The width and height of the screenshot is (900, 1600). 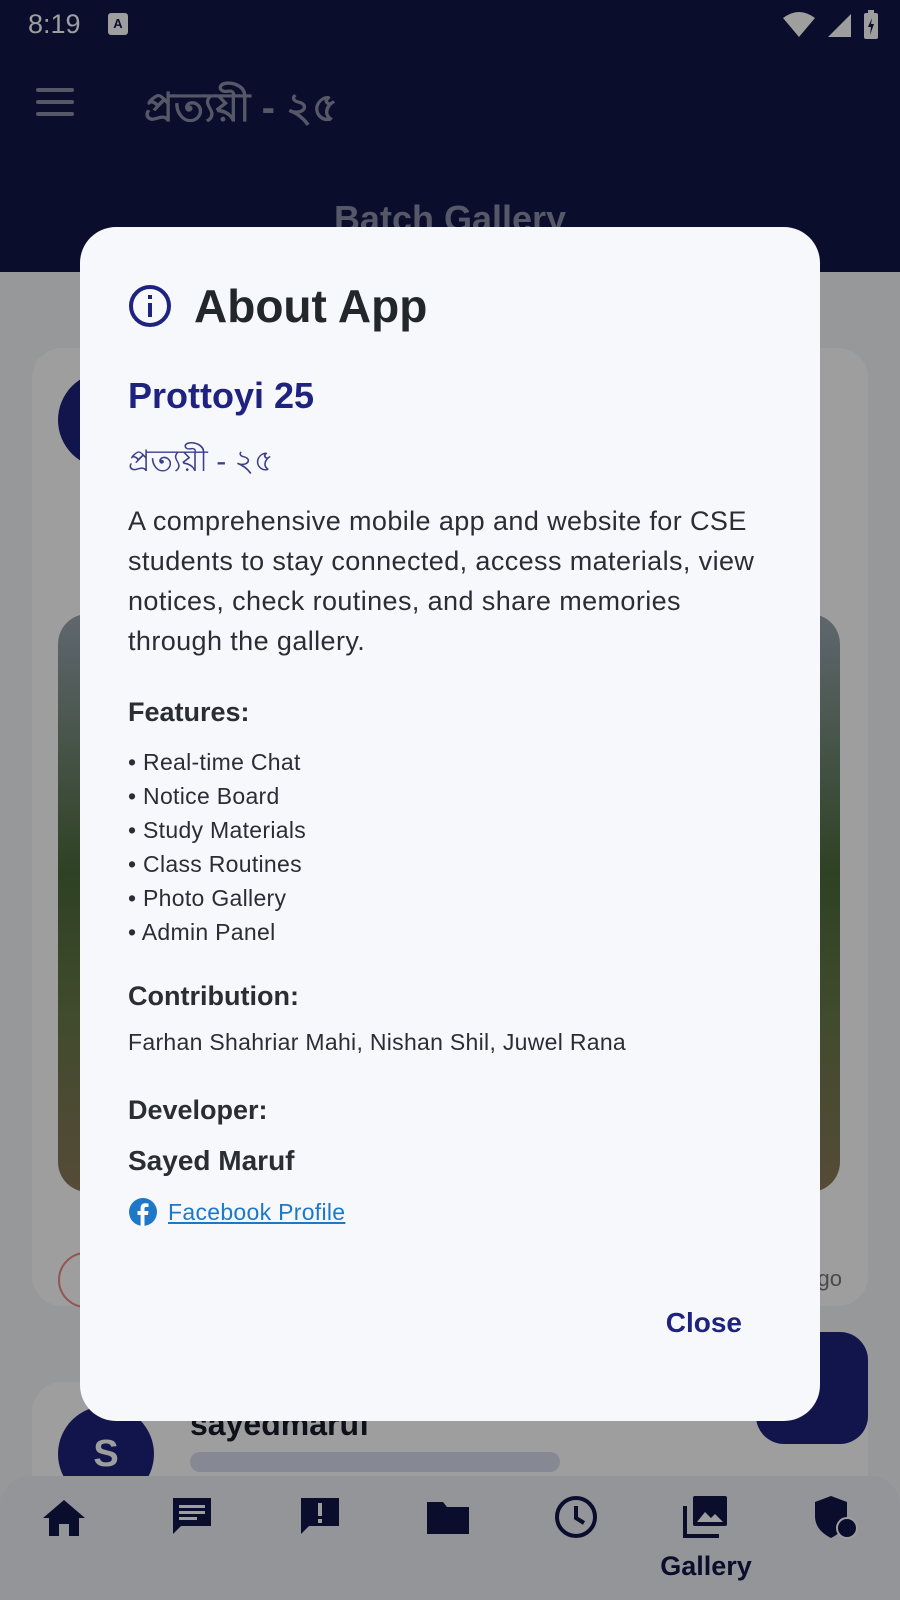 What do you see at coordinates (207, 898) in the screenshot?
I see `feature-item: • Photo Gallery` at bounding box center [207, 898].